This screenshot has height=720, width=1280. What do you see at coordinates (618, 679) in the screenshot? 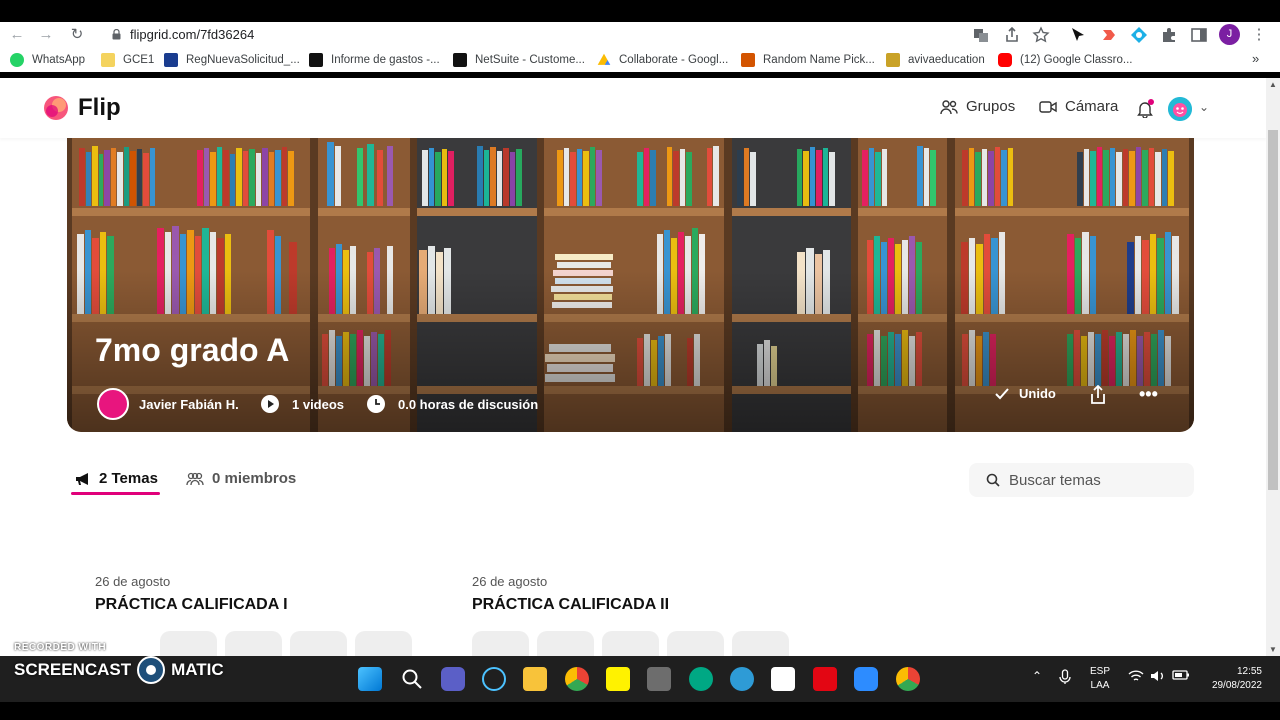
I see `sticky-notes-icon` at bounding box center [618, 679].